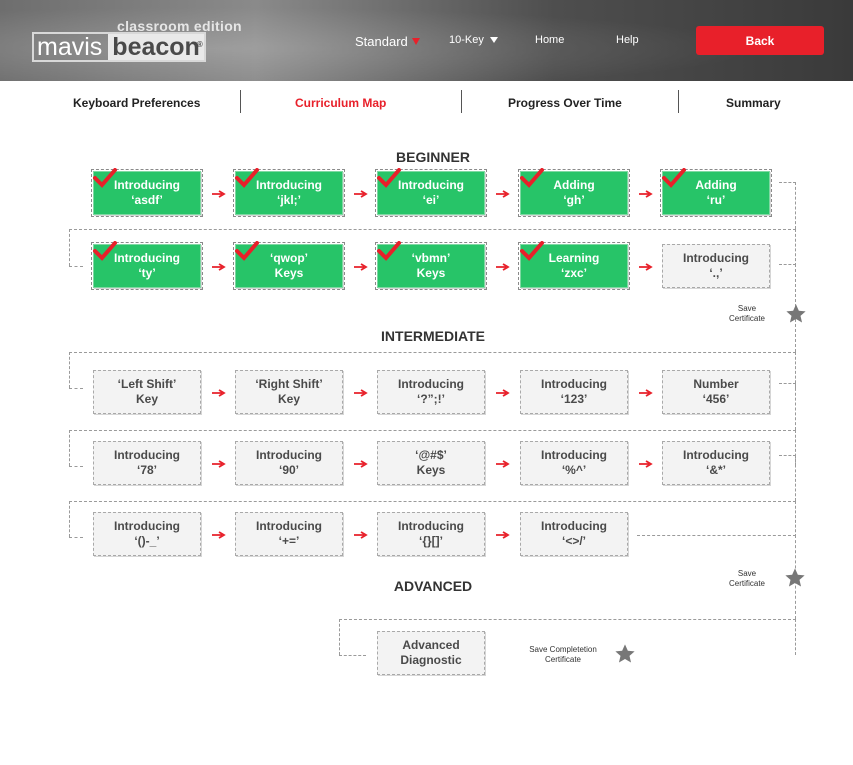 The width and height of the screenshot is (853, 765). Describe the element at coordinates (473, 40) in the screenshot. I see `keypad-dropdown: 10-Key` at that location.